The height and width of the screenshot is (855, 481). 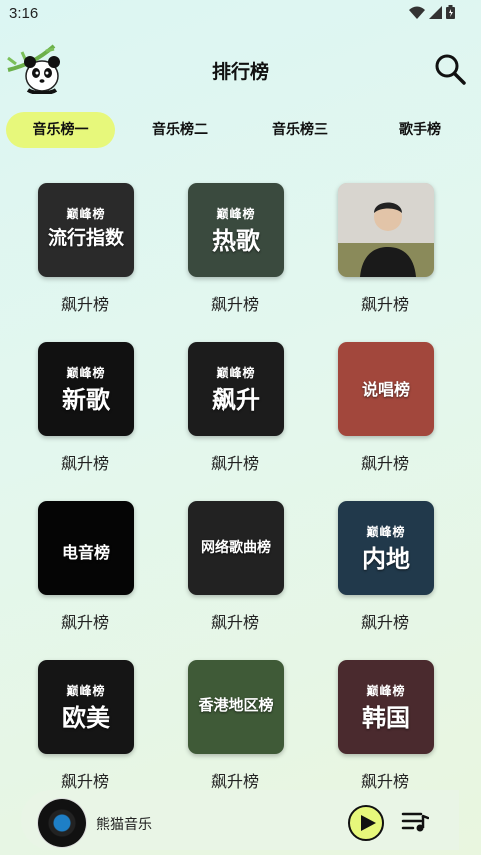 What do you see at coordinates (124, 825) in the screenshot?
I see `player-app-name: 熊猫音乐` at bounding box center [124, 825].